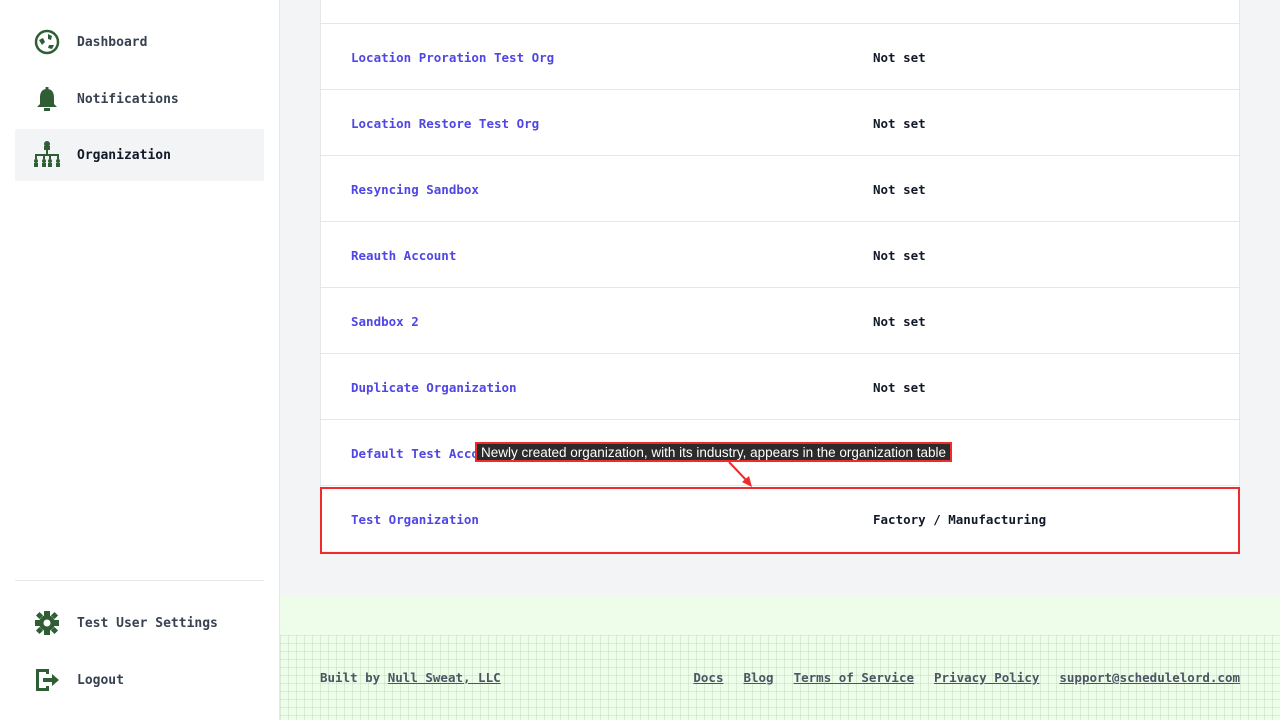 Image resolution: width=1280 pixels, height=720 pixels. What do you see at coordinates (780, 189) in the screenshot?
I see `table-row: Resyncing Sandbox Not set` at bounding box center [780, 189].